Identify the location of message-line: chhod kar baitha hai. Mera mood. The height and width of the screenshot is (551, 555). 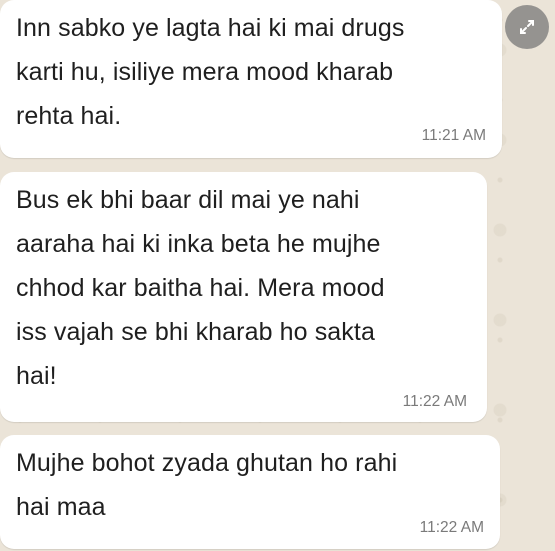
(200, 288).